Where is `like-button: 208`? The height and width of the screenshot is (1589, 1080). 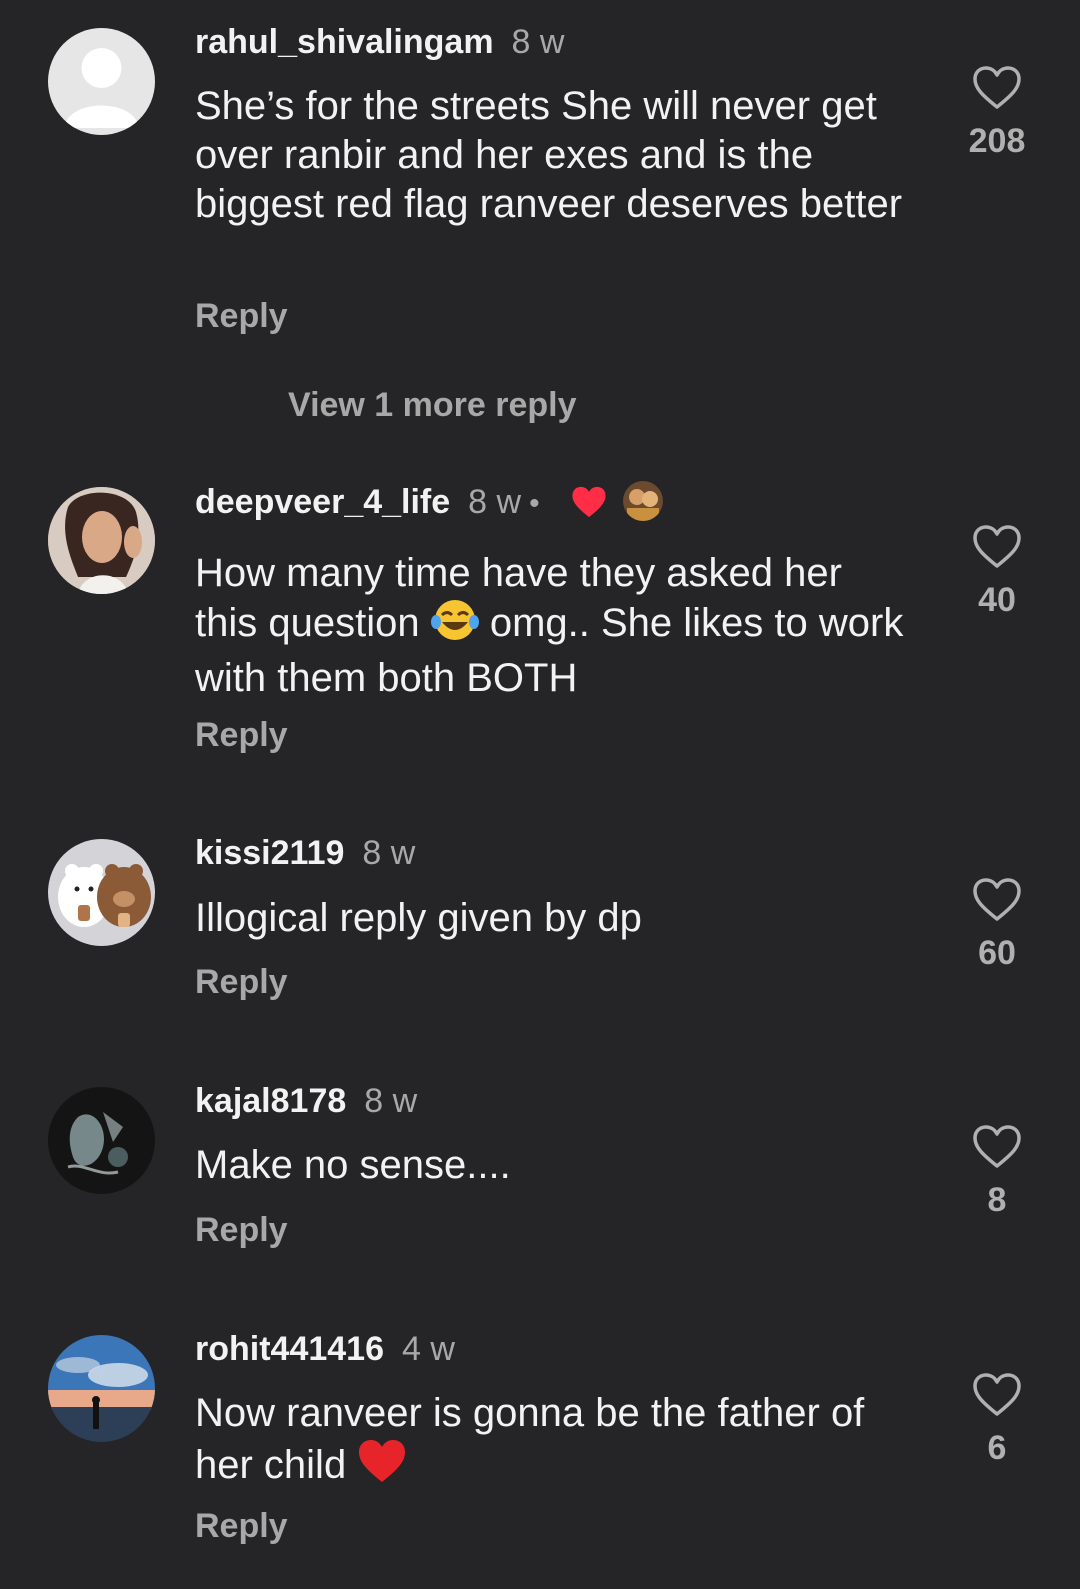 like-button: 208 is located at coordinates (997, 113).